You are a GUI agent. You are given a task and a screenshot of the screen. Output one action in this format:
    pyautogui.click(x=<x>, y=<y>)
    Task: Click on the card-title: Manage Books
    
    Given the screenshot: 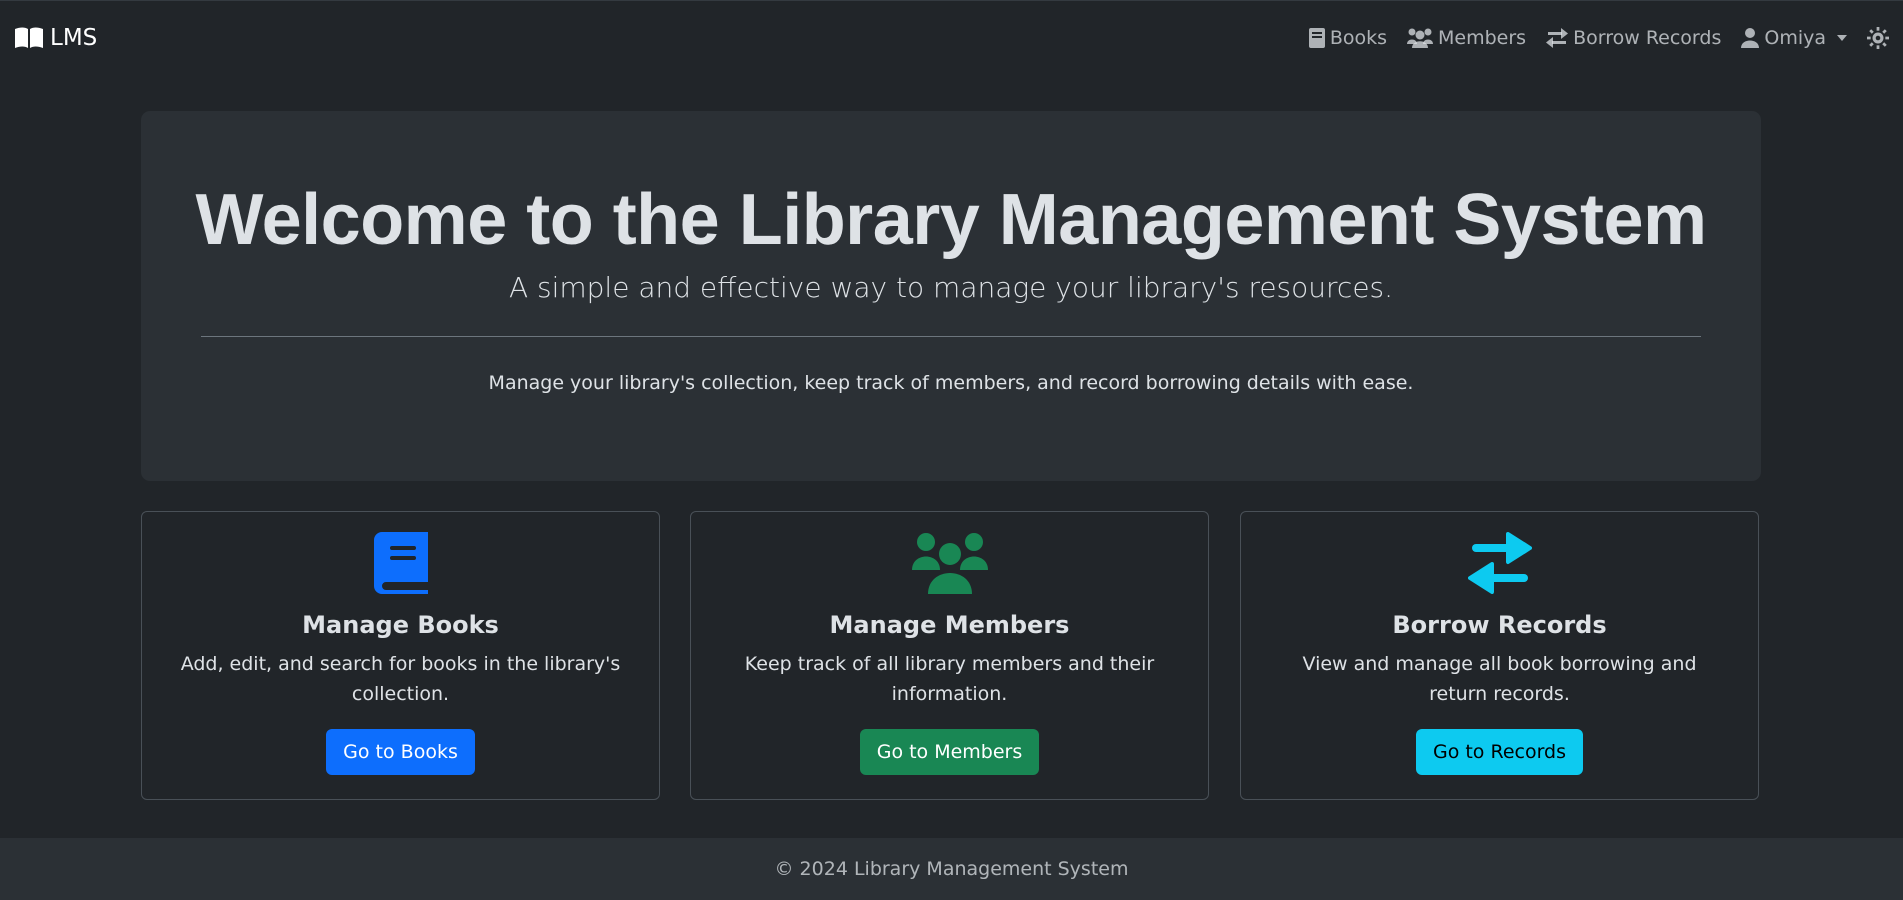 What is the action you would take?
    pyautogui.click(x=400, y=625)
    